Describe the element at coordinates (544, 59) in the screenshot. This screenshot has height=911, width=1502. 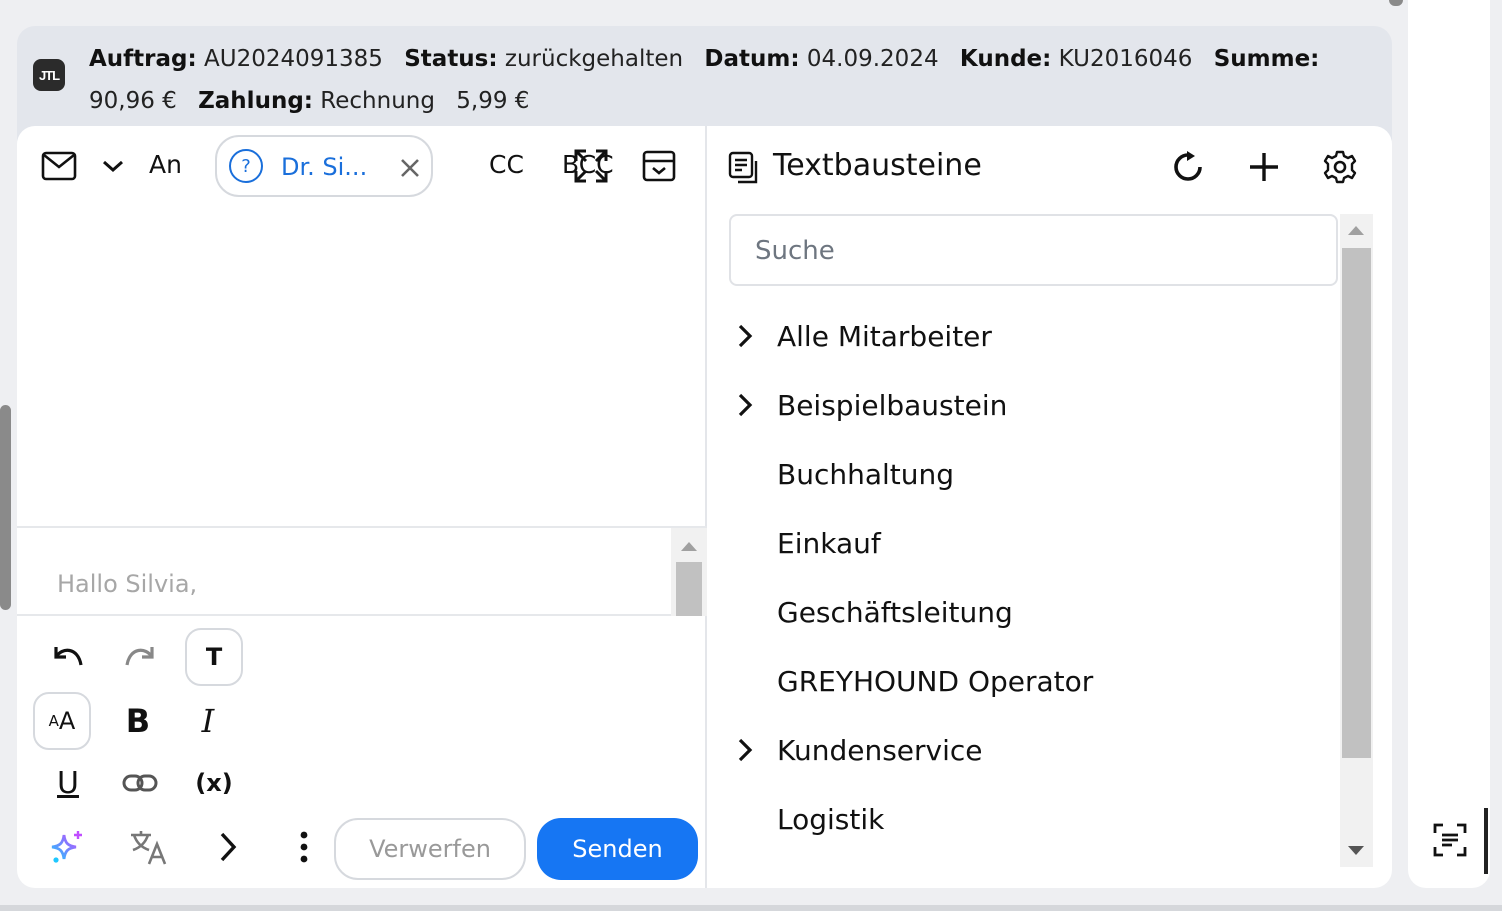
I see `order-field-status: Status: zurückgehalten` at that location.